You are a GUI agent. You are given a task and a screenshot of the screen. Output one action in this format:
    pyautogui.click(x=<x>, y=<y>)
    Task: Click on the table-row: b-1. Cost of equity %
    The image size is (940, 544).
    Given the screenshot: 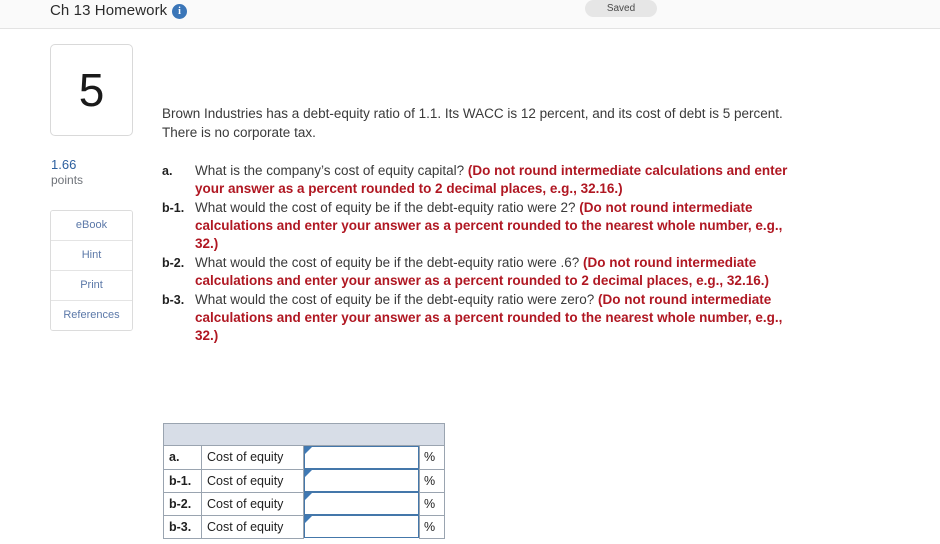 What is the action you would take?
    pyautogui.click(x=304, y=480)
    